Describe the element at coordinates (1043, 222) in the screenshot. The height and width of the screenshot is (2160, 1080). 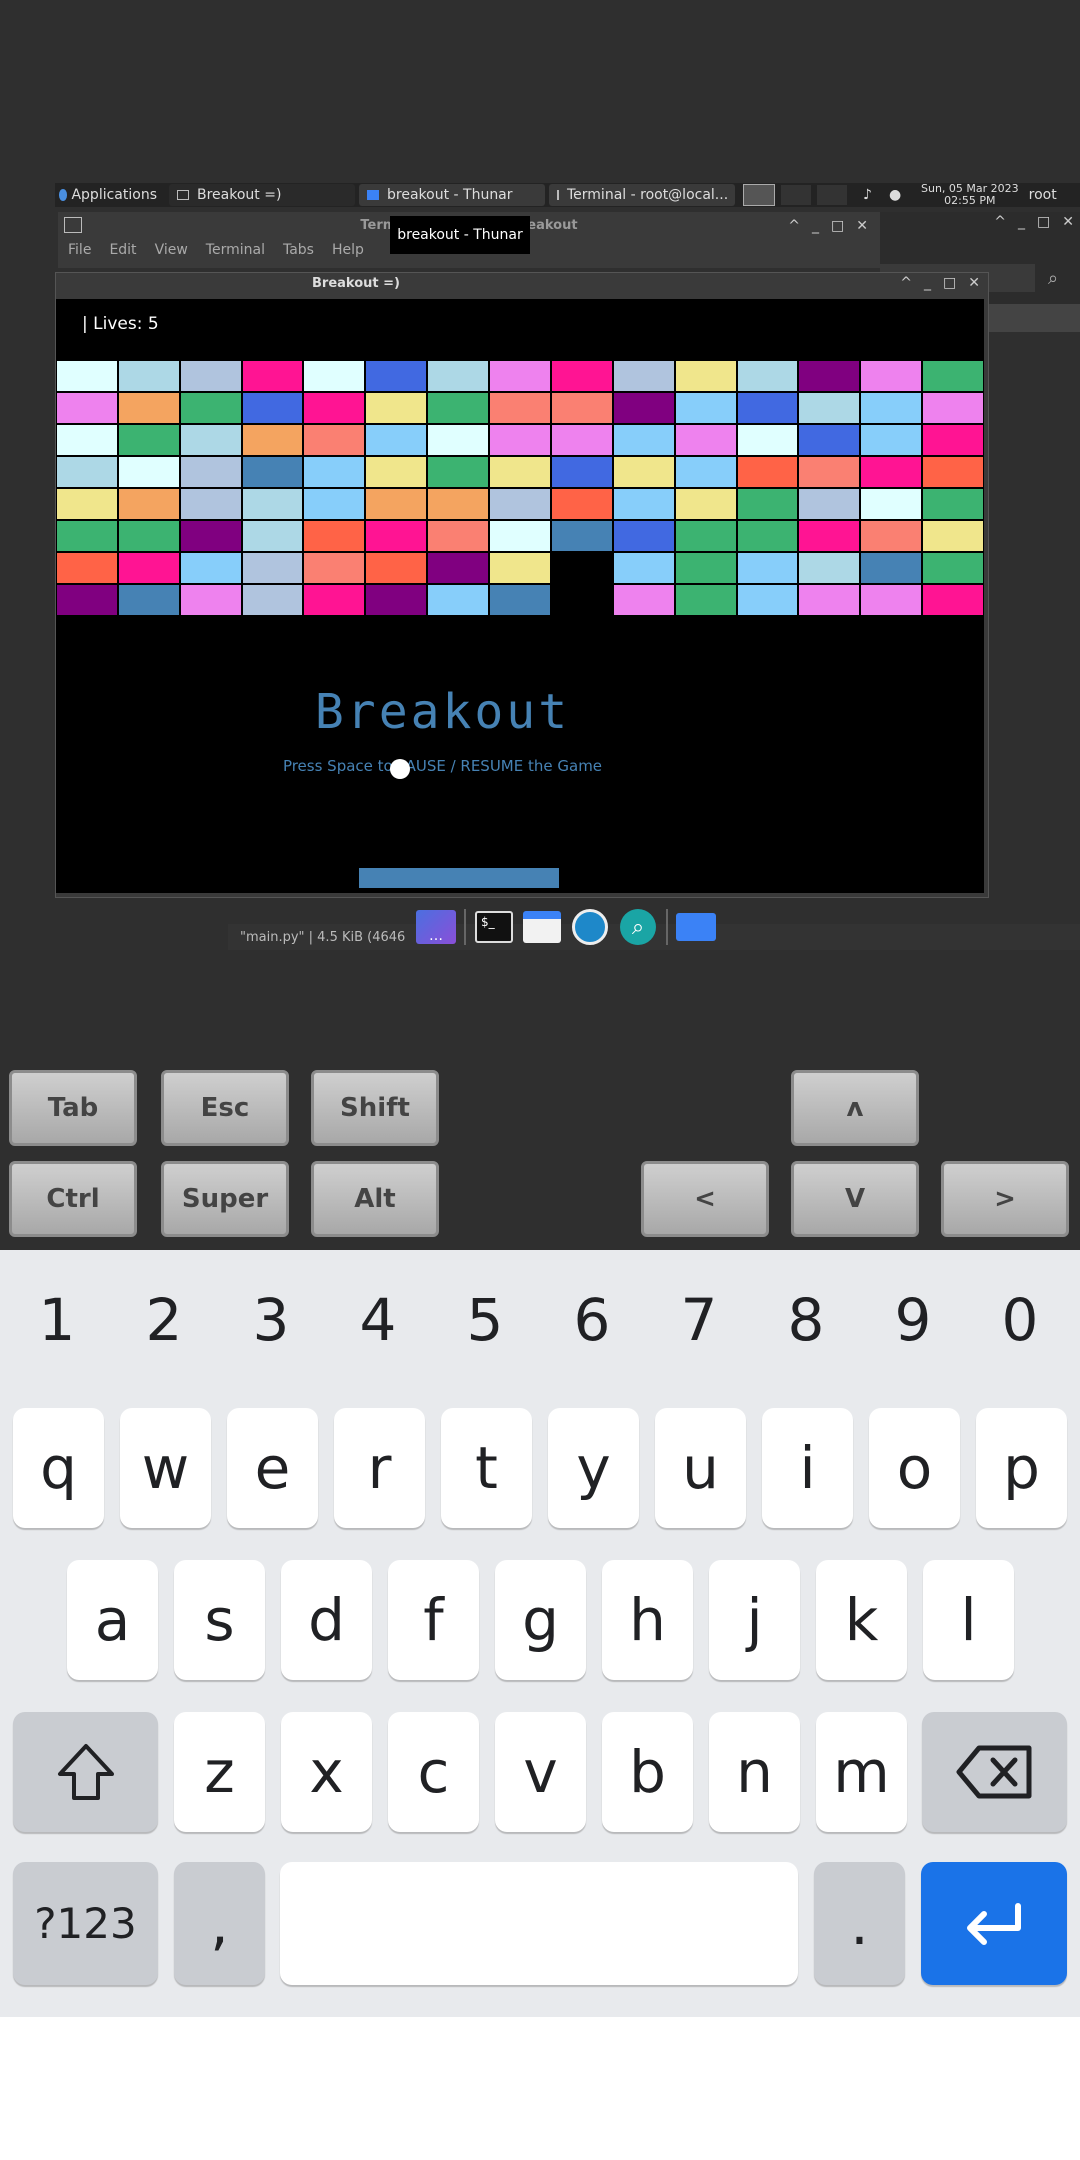
I see `thunar-maximize-button: □` at that location.